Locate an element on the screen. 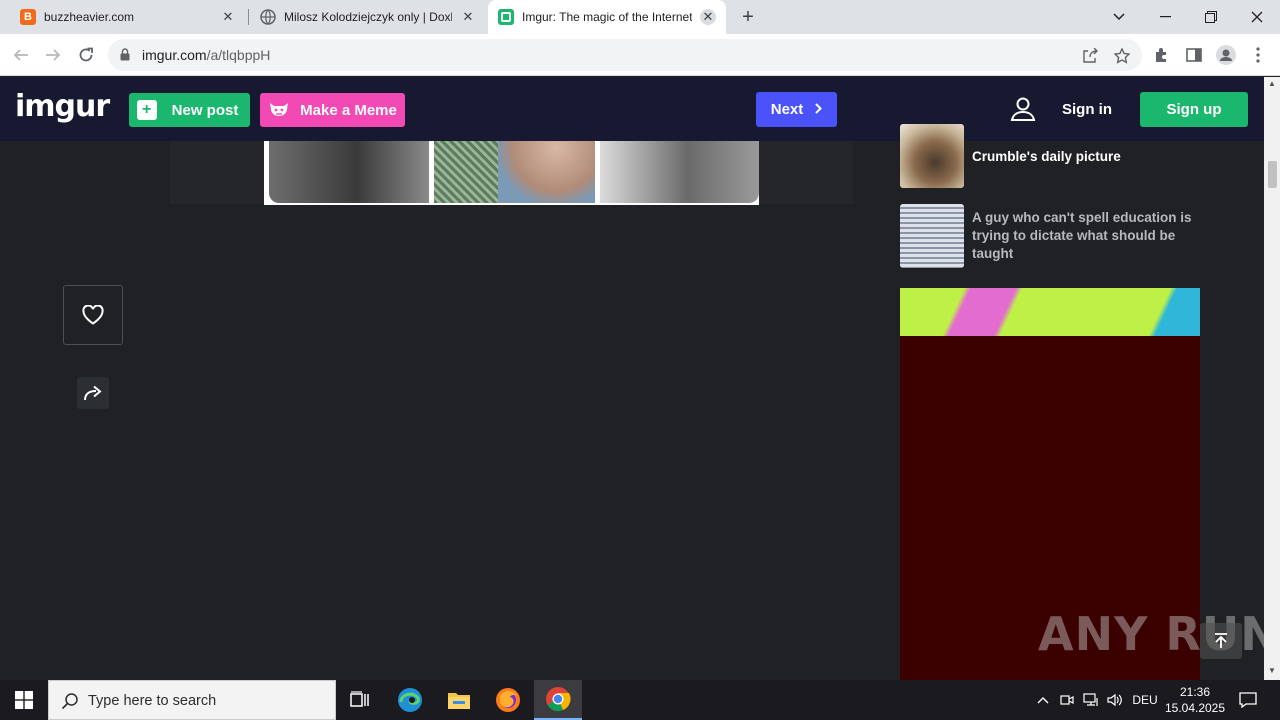  tab-doxbin: Milosz Kolodziejczyk only | Doxbin ✕ is located at coordinates (368, 17).